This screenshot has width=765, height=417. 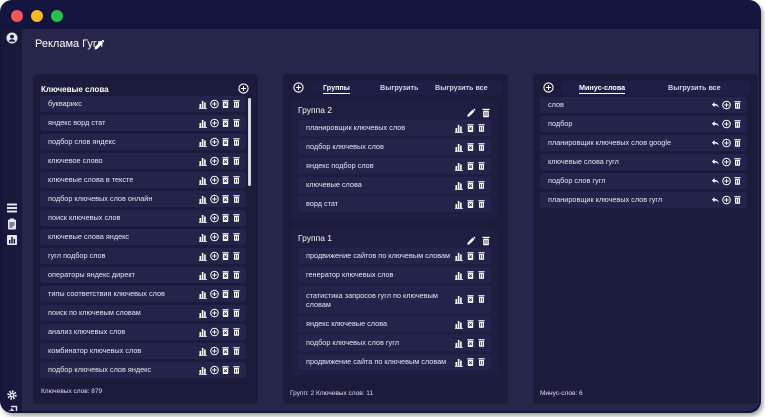 What do you see at coordinates (17, 16) in the screenshot?
I see `close-window-button` at bounding box center [17, 16].